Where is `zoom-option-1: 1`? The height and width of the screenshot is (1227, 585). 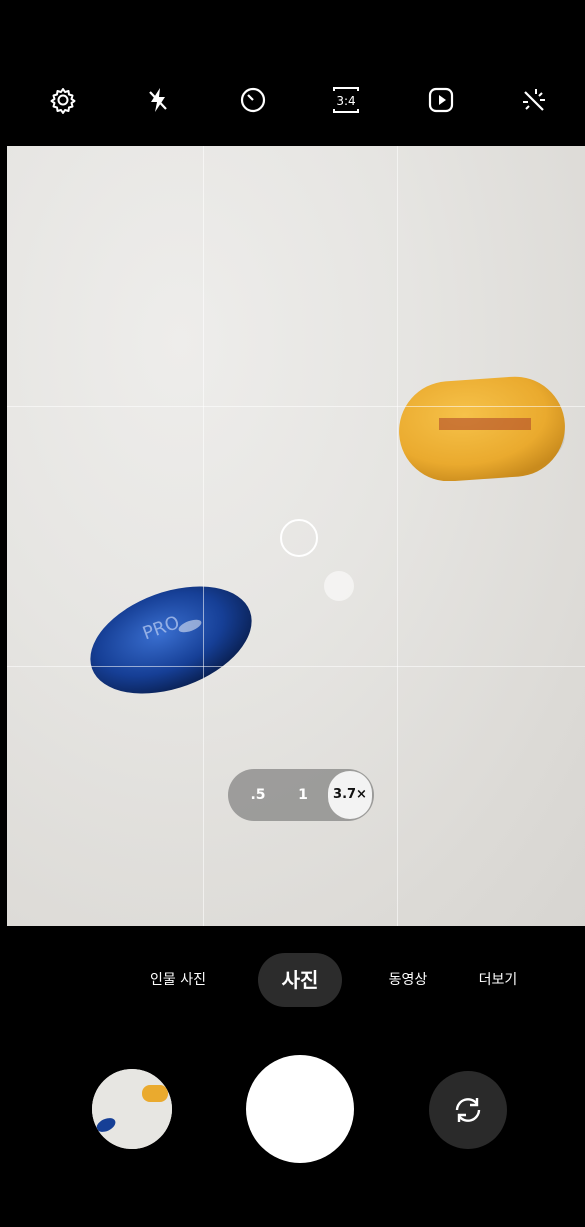 zoom-option-1: 1 is located at coordinates (303, 795).